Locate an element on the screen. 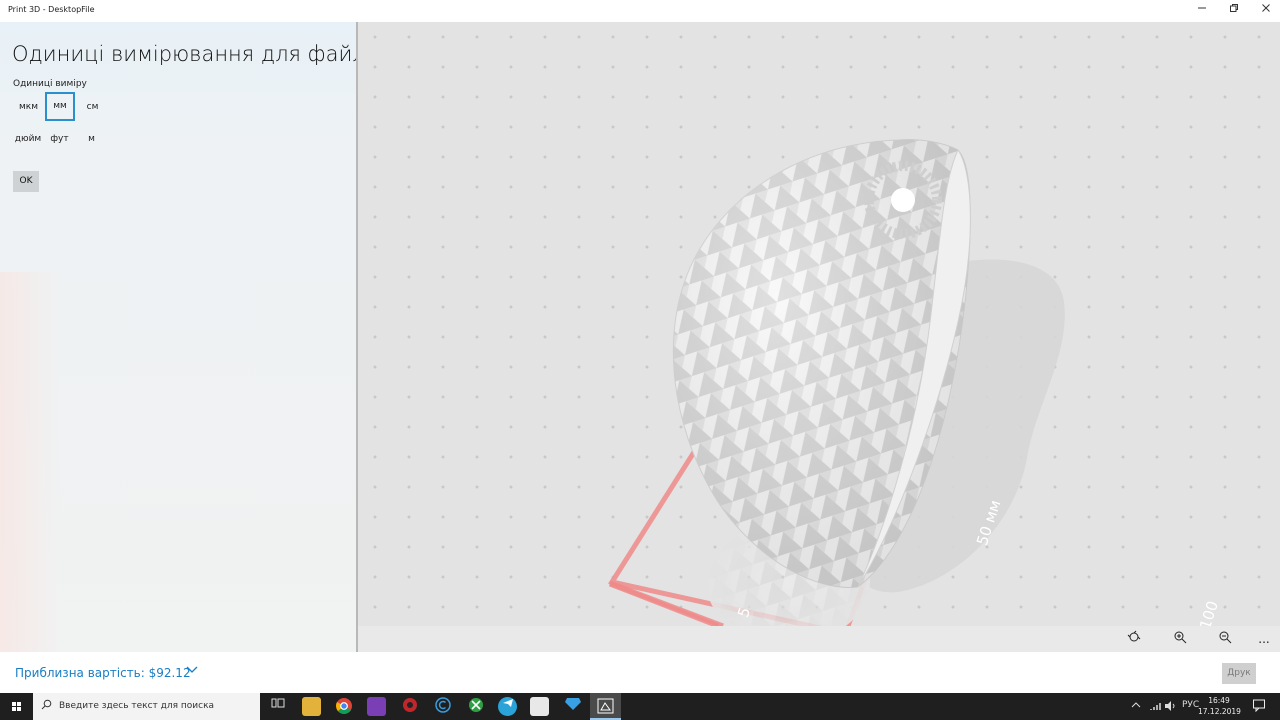 Image resolution: width=1280 pixels, height=720 pixels. start-button is located at coordinates (16, 706).